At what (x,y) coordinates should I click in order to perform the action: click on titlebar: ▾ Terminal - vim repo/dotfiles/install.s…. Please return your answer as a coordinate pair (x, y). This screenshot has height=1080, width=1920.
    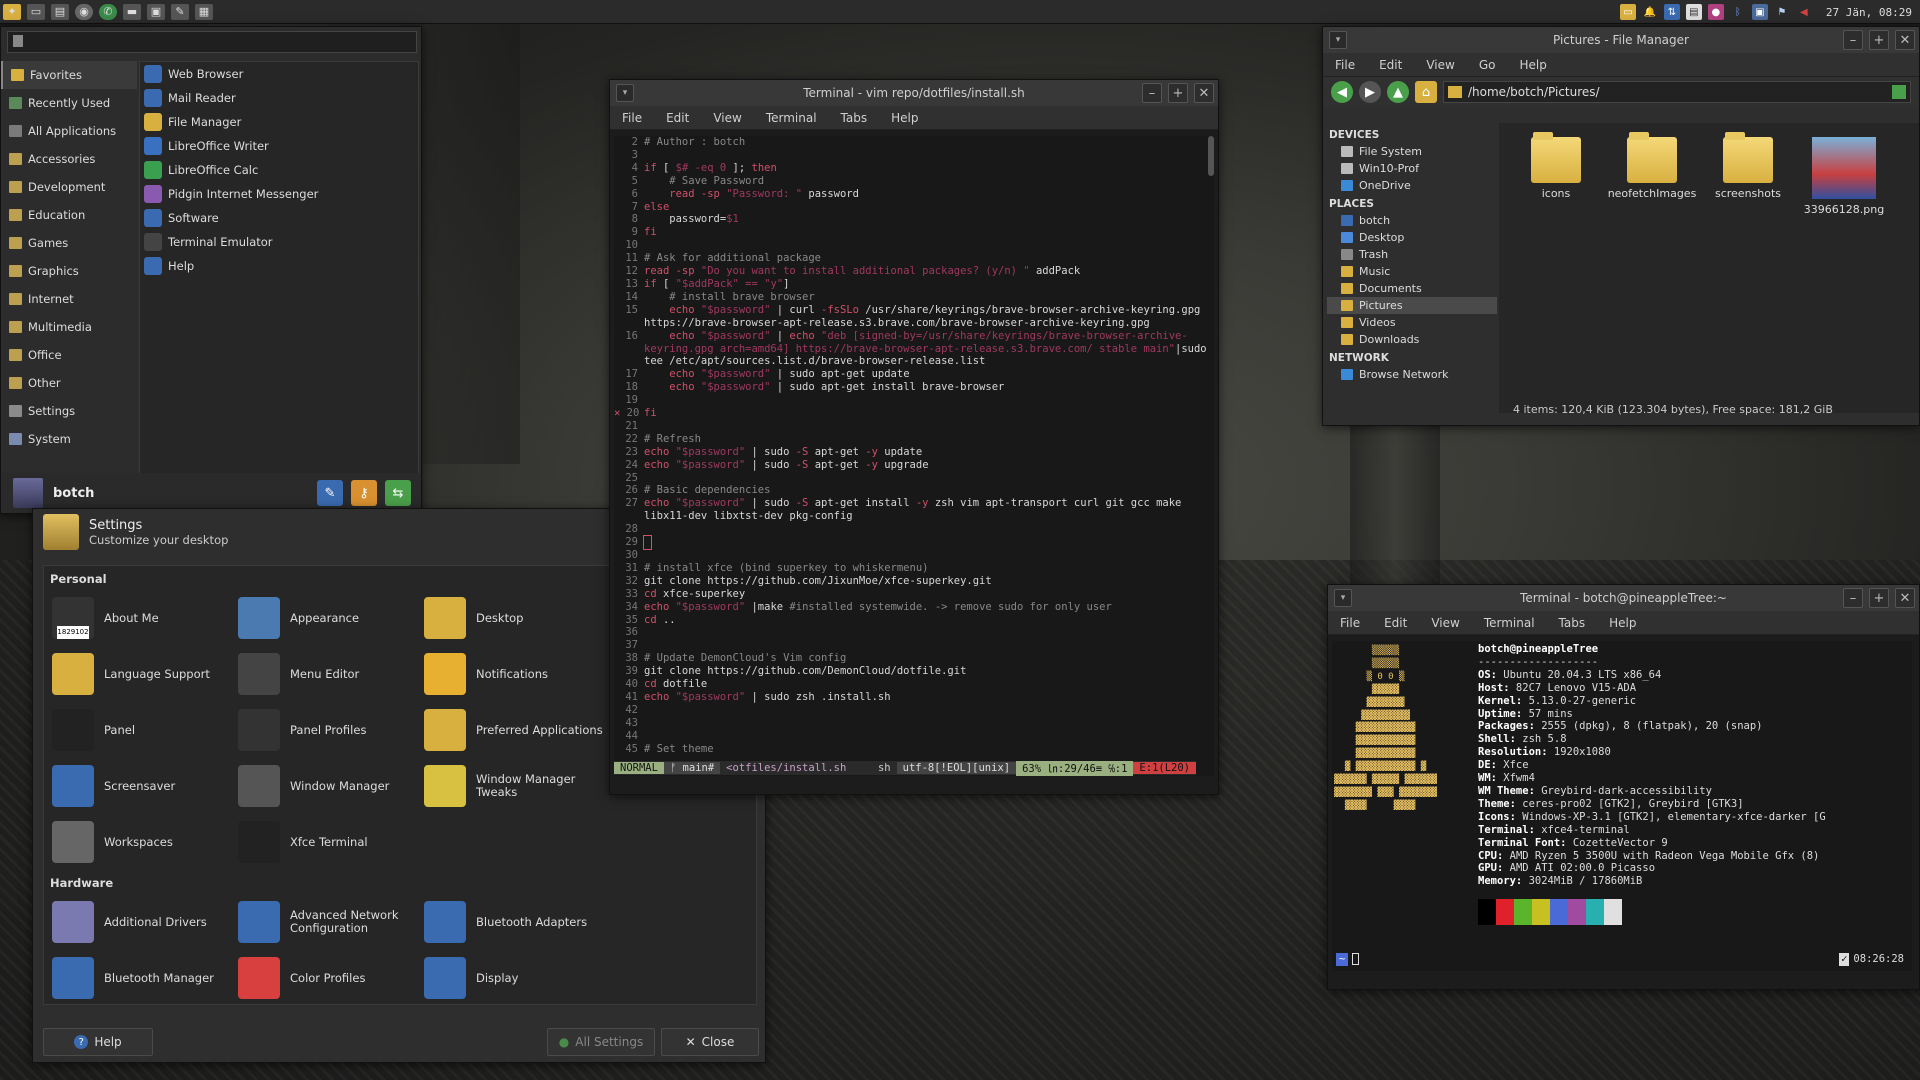
    Looking at the image, I should click on (914, 93).